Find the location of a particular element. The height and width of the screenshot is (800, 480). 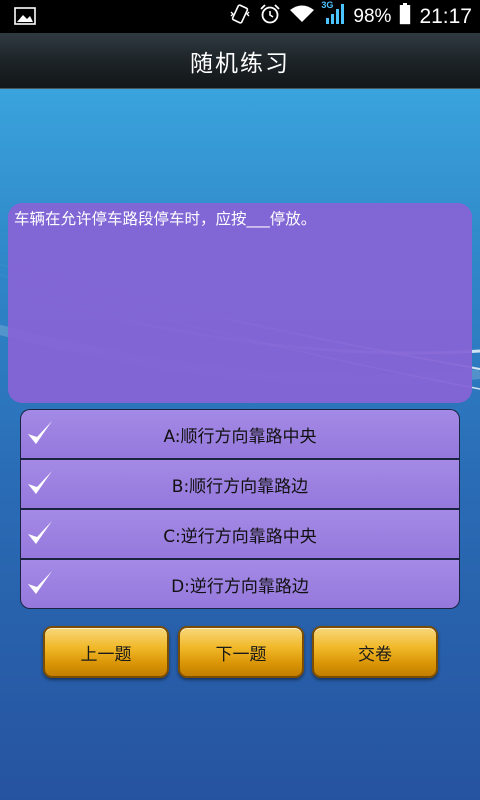

title-bar: 随机练习 is located at coordinates (240, 61).